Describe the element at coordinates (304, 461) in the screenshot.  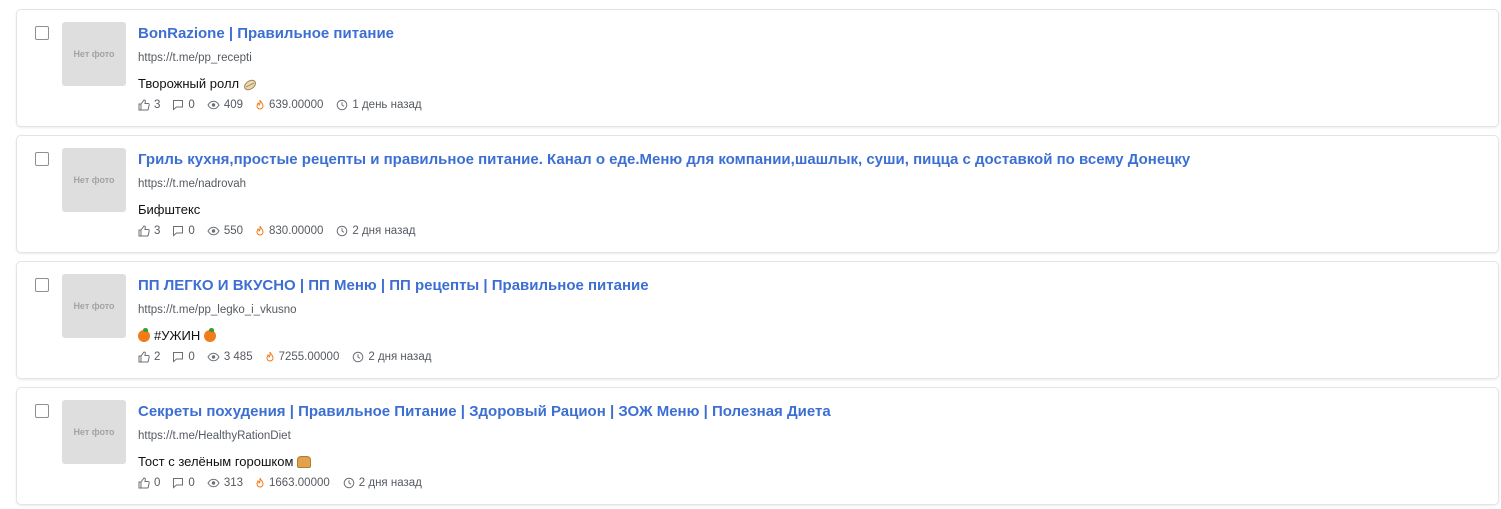
I see `bread-emoji-icon` at that location.